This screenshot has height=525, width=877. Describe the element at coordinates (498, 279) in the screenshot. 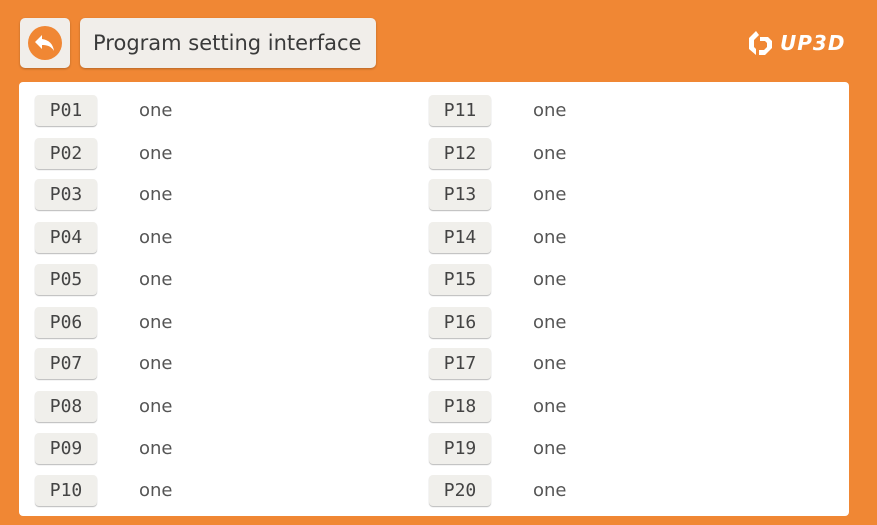

I see `program-item: P15 one` at that location.